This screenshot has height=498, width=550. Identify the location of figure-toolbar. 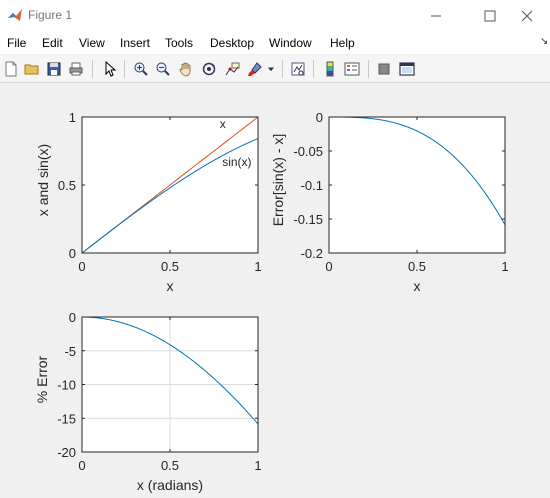
(275, 69).